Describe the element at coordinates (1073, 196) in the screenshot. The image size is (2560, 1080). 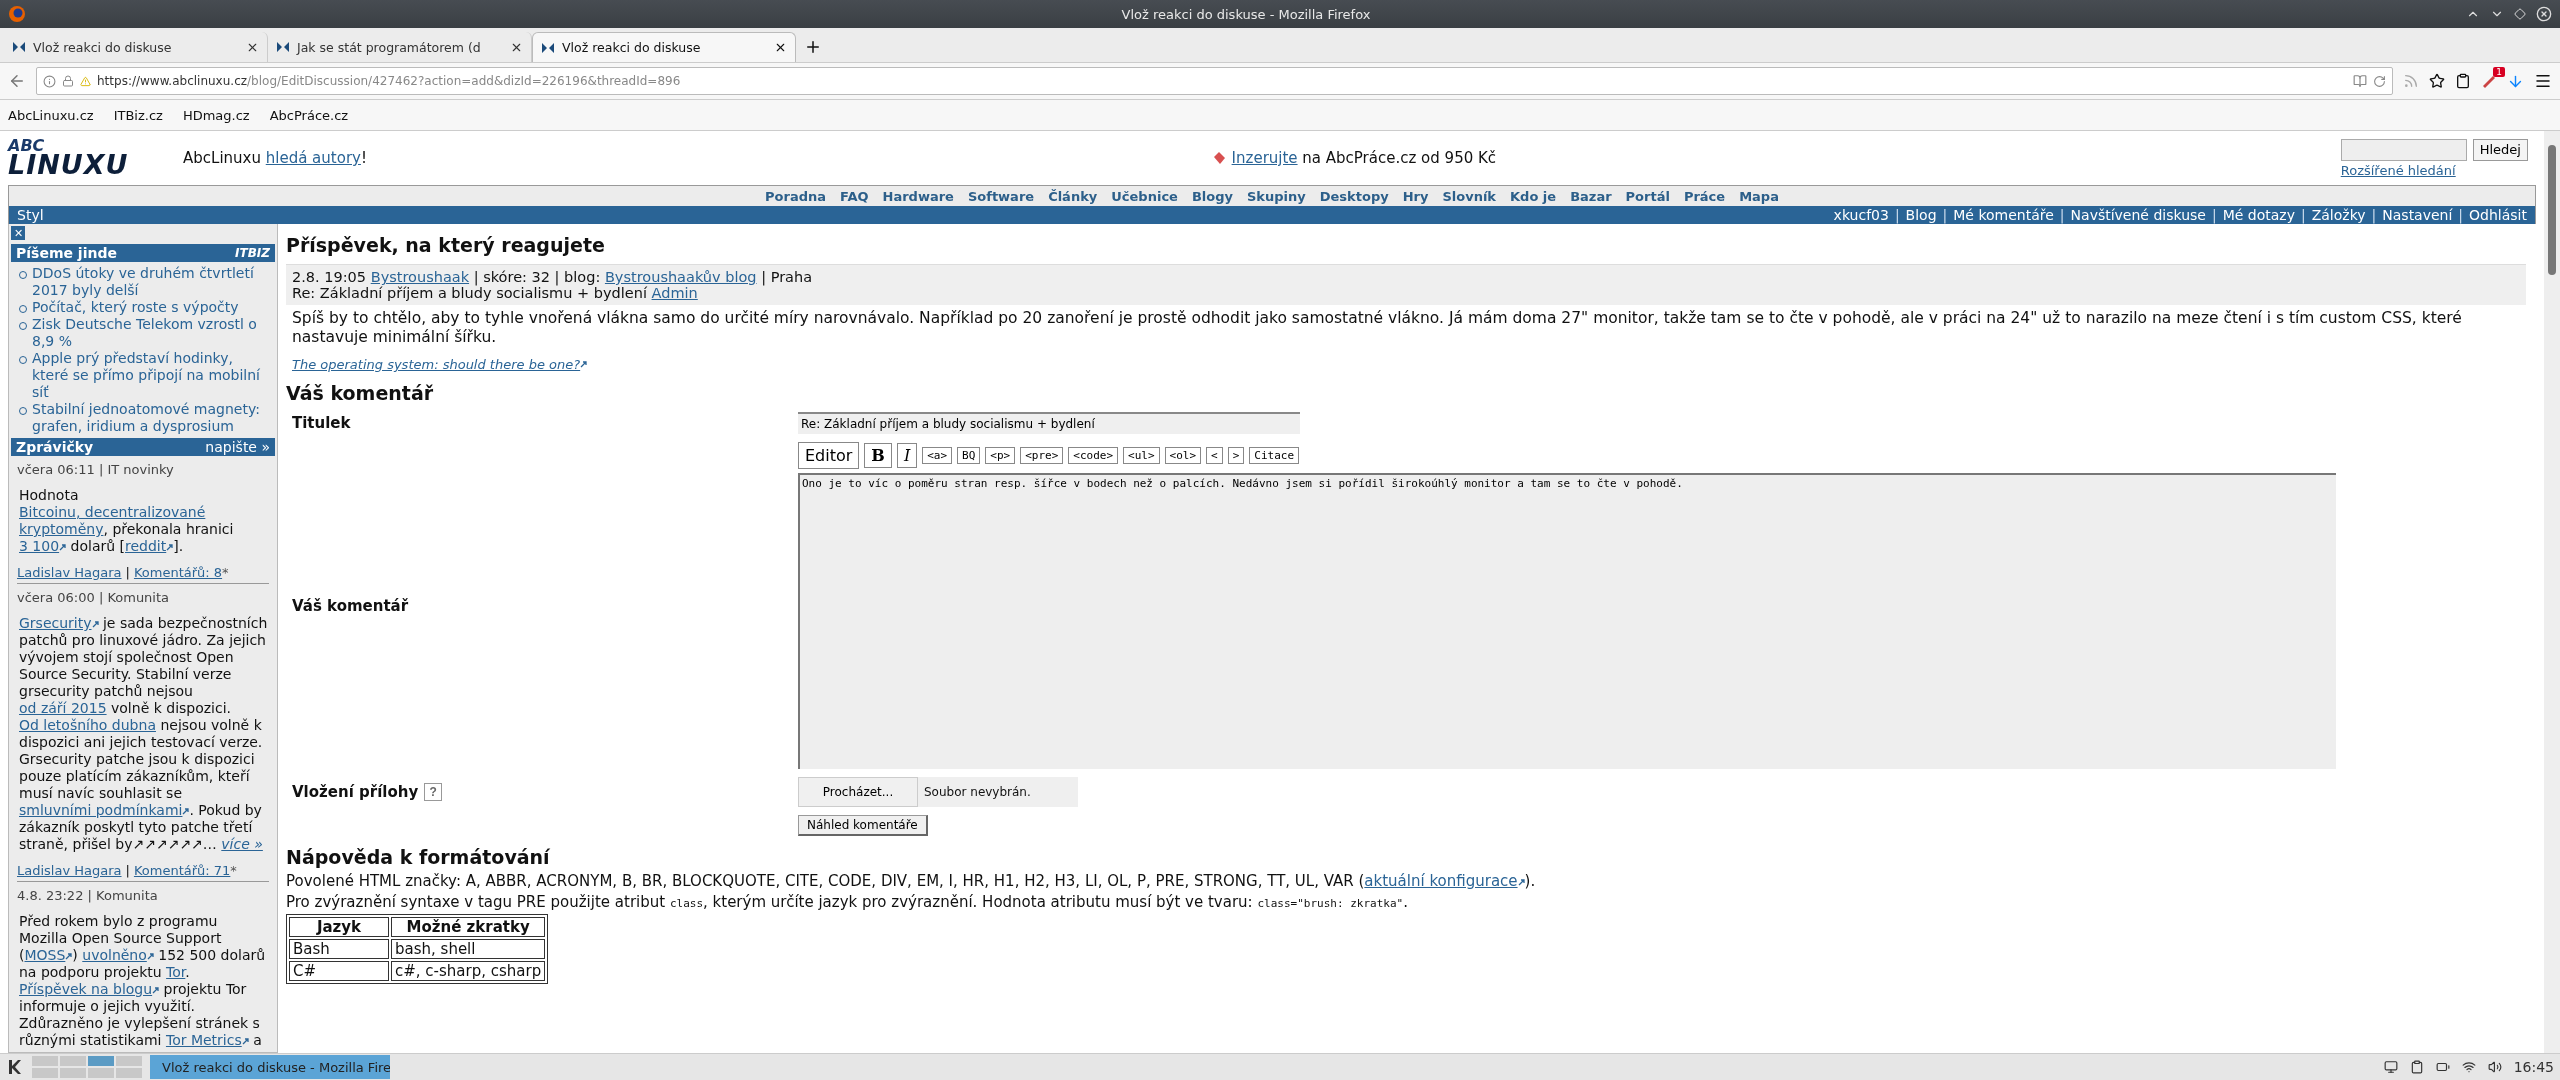
I see `nav-link: Články` at that location.